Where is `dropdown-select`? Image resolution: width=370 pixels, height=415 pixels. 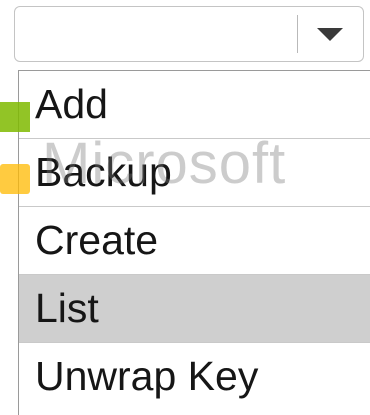
dropdown-select is located at coordinates (189, 34).